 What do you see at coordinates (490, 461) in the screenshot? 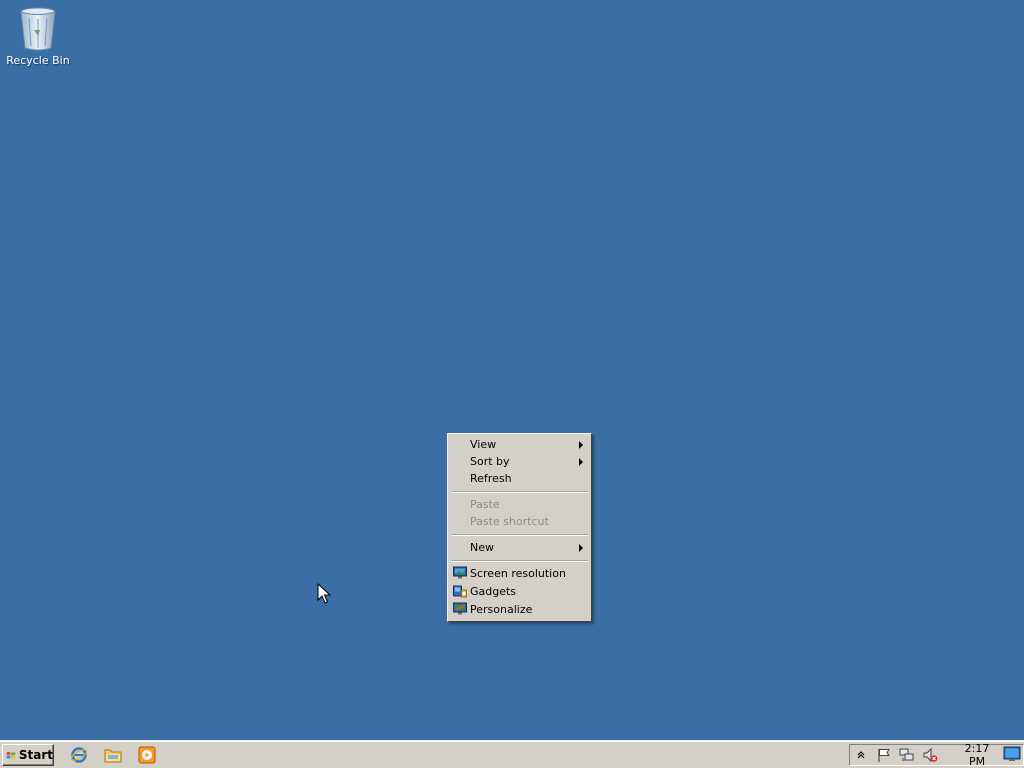
I see `menu-item-label: Sort by` at bounding box center [490, 461].